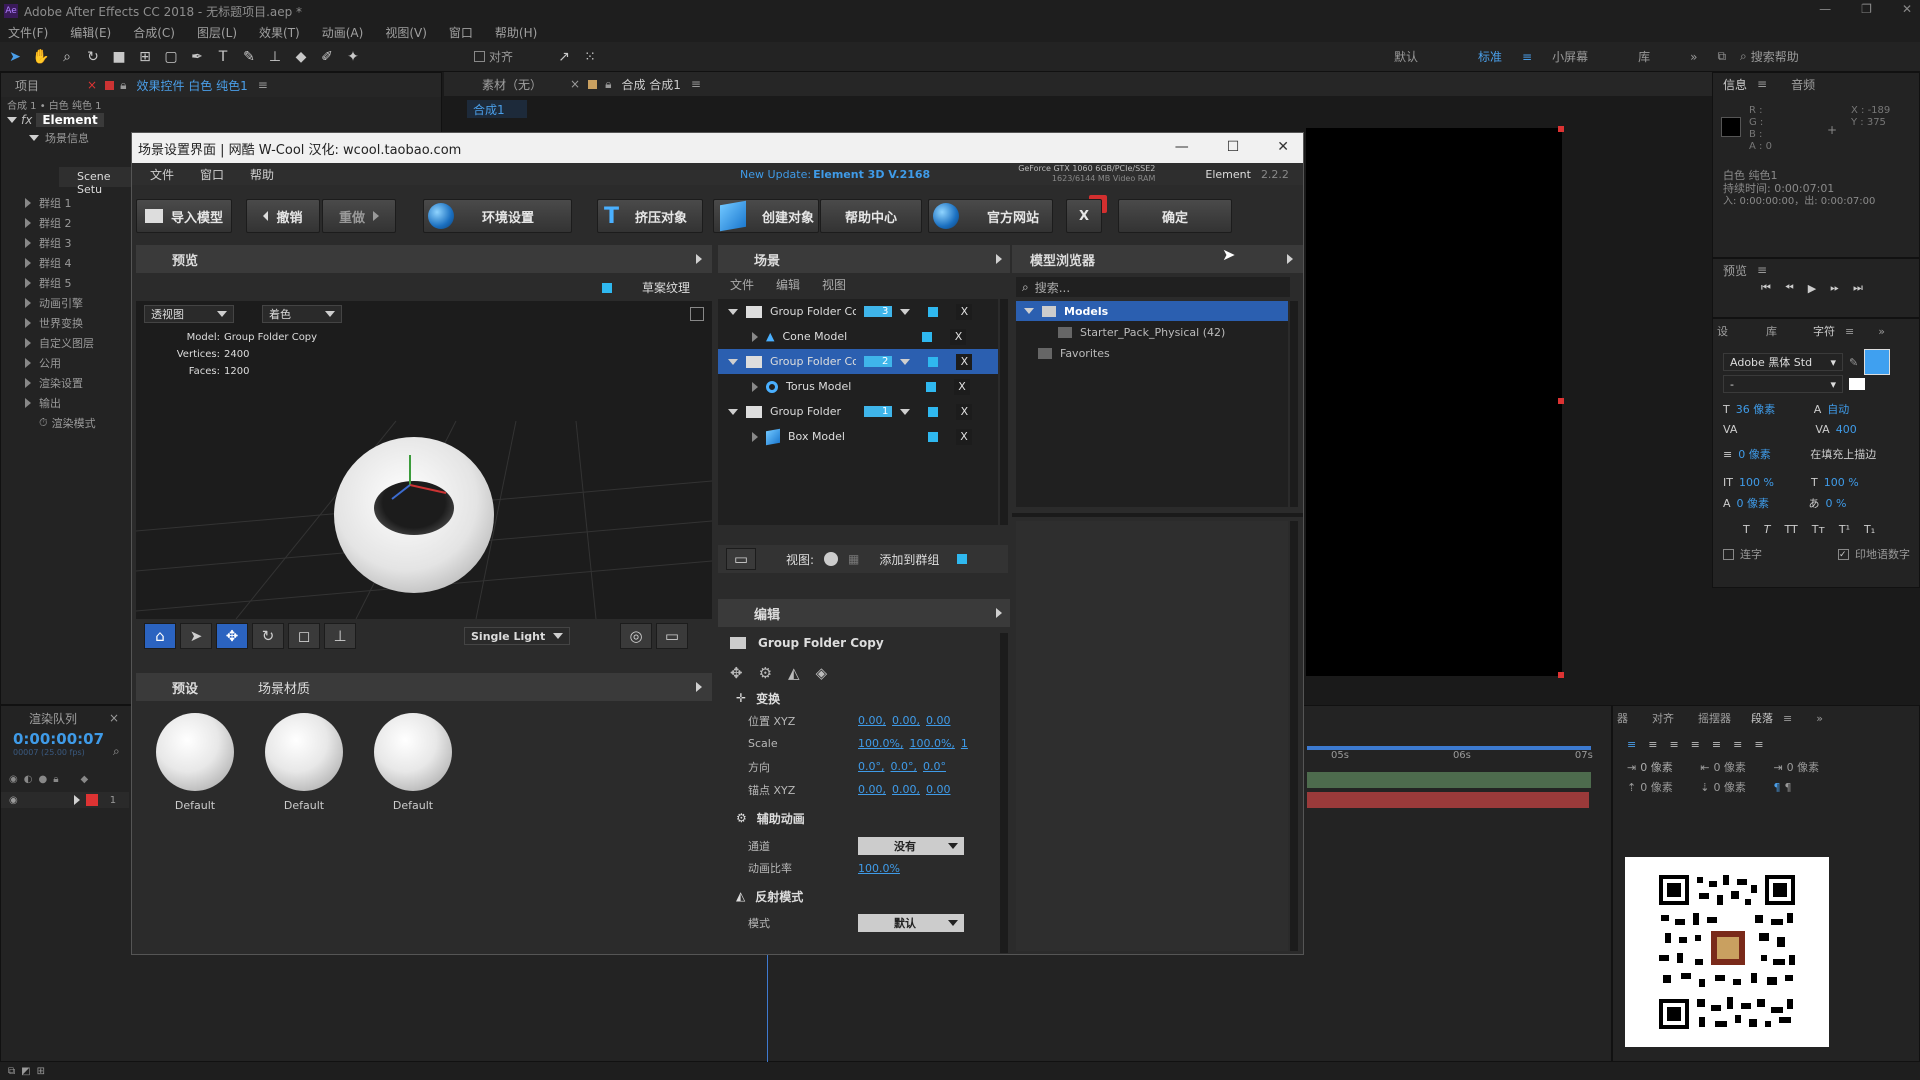 This screenshot has width=1920, height=1080. What do you see at coordinates (184, 216) in the screenshot?
I see `import-model-button: 导入模型` at bounding box center [184, 216].